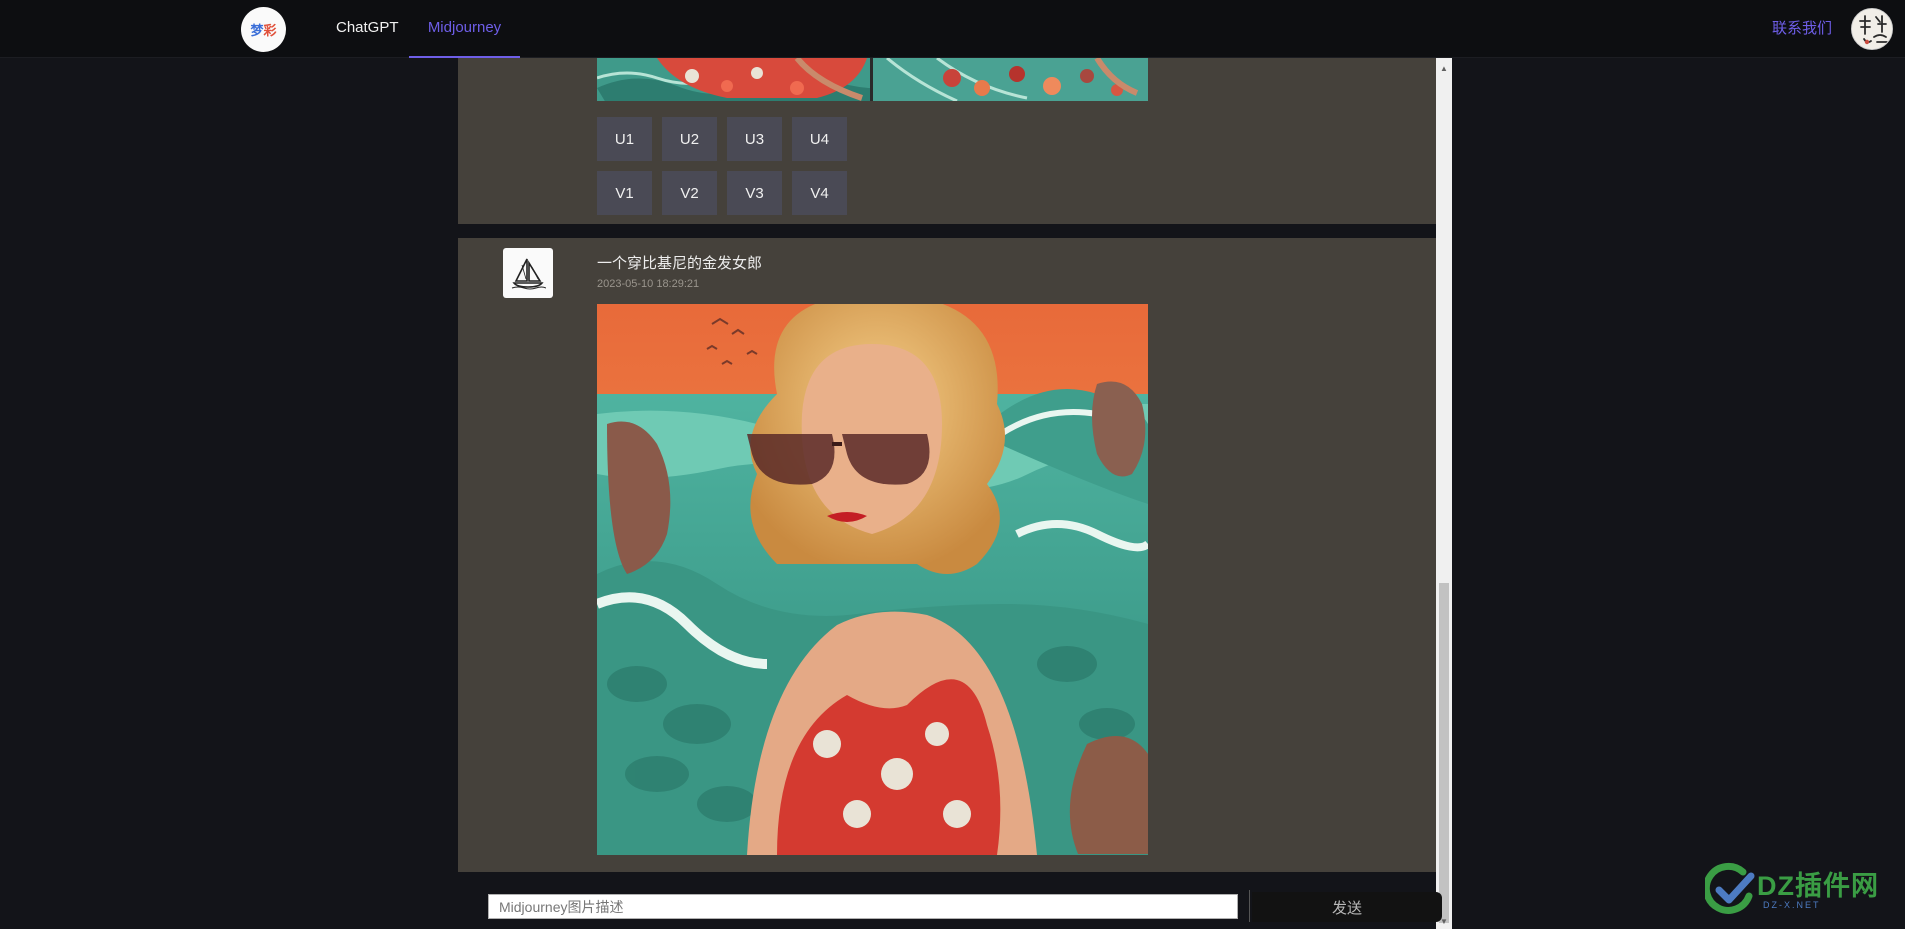 This screenshot has height=929, width=1905. What do you see at coordinates (464, 29) in the screenshot?
I see `nav-tab-midjourney: Midjourney` at bounding box center [464, 29].